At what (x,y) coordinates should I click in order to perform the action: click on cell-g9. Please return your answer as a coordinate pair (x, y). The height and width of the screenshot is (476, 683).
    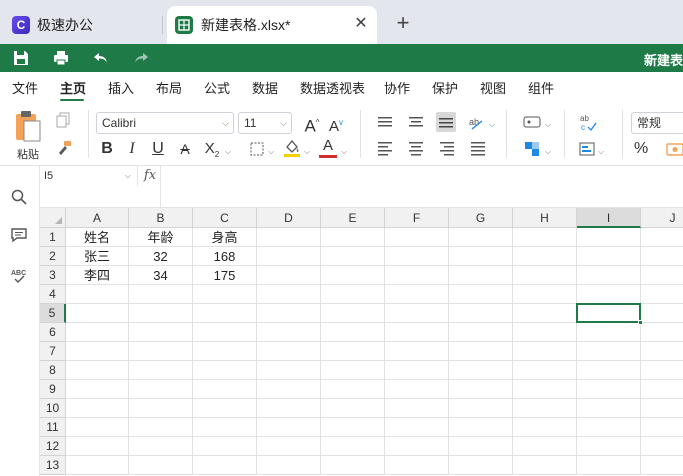
    Looking at the image, I should click on (481, 389).